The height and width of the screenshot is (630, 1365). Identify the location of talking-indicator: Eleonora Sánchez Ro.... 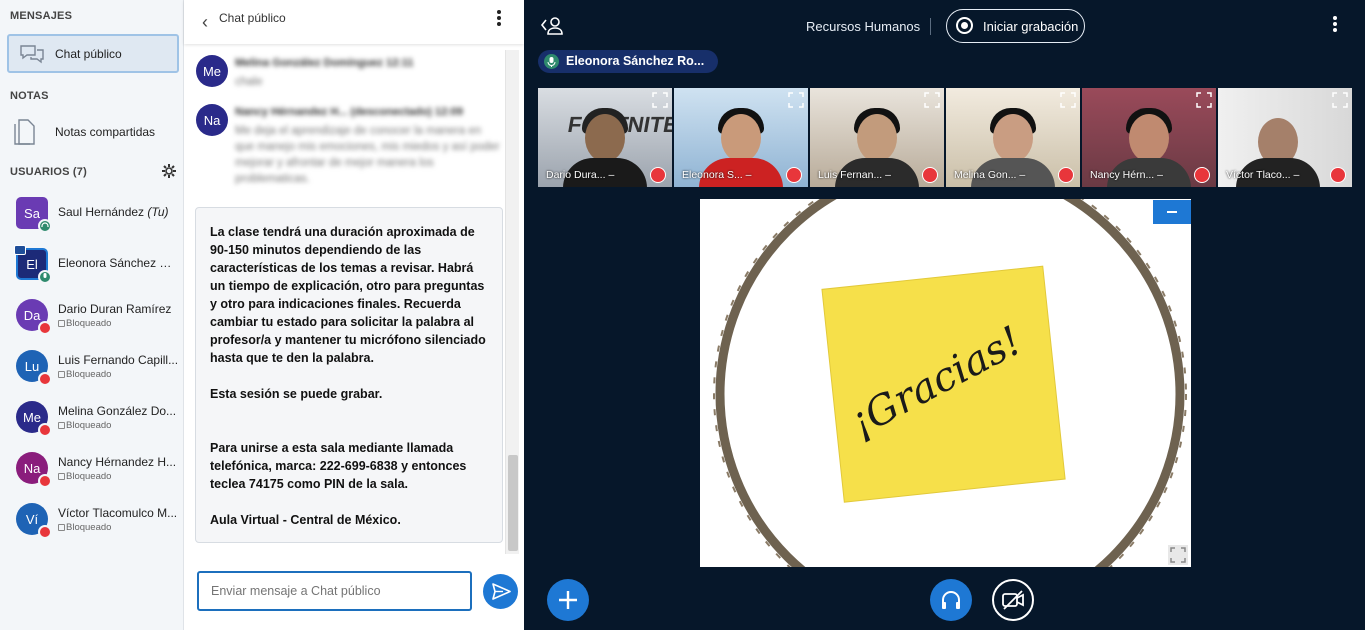
(628, 61).